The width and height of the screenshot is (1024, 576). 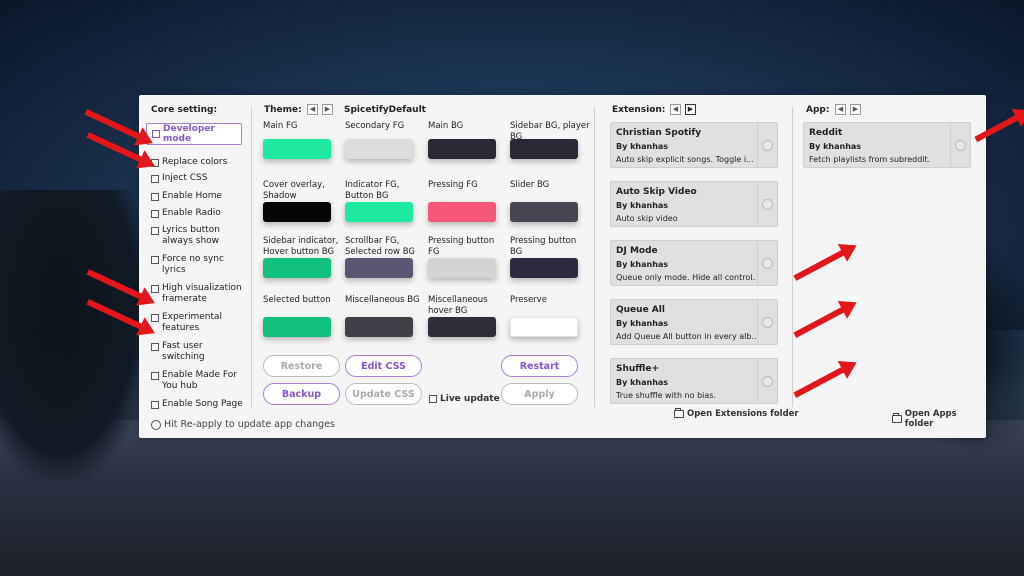 I want to click on core-item-lyrics-button: Lyrics button always show, so click(x=199, y=236).